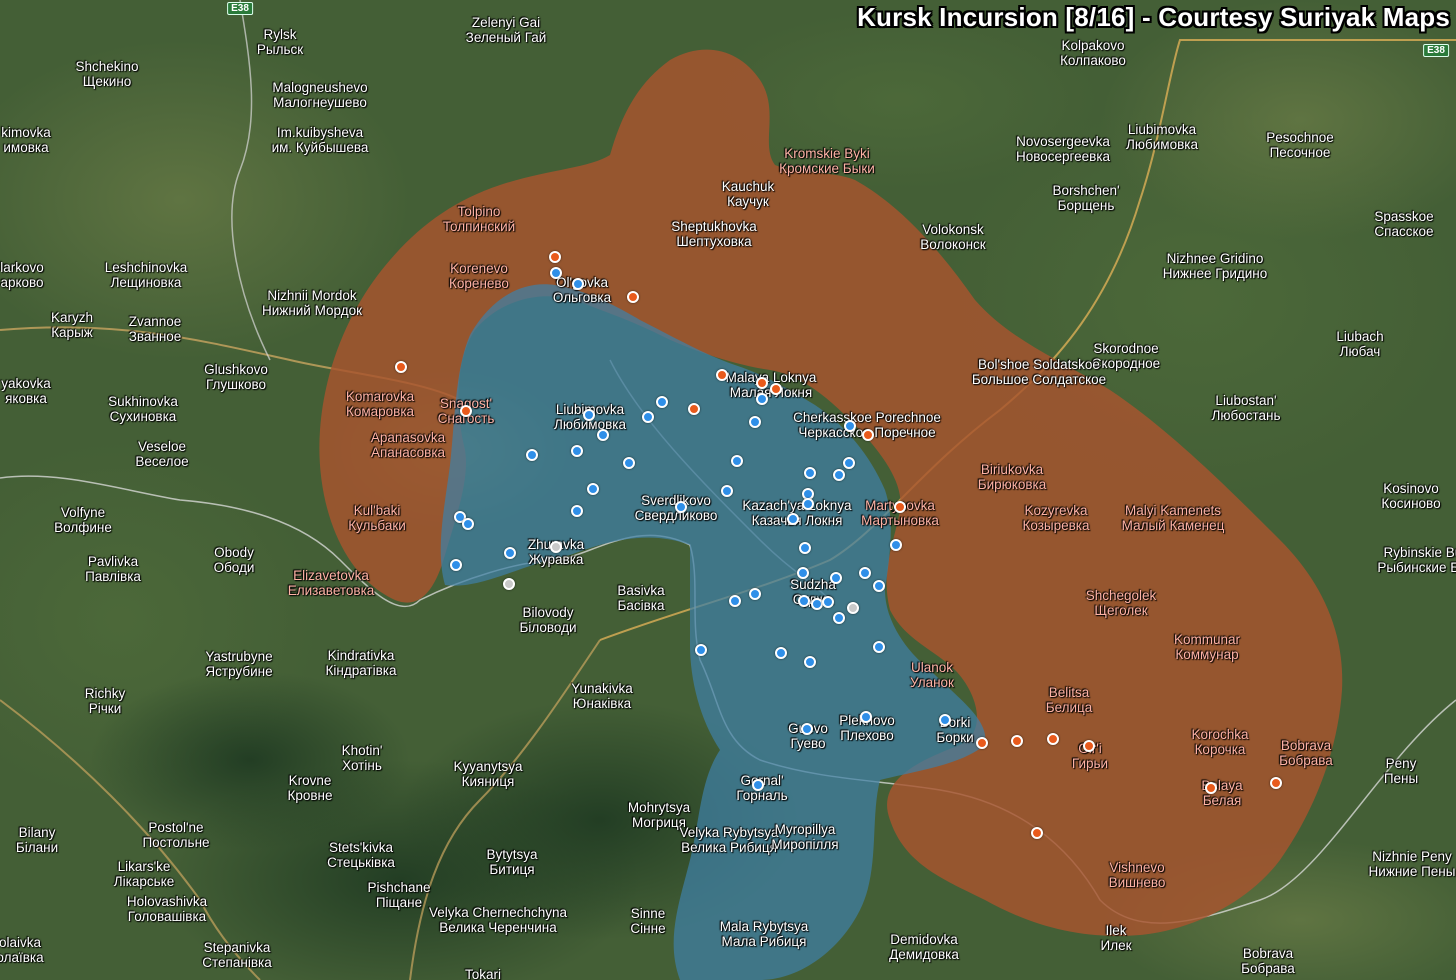  Describe the element at coordinates (236, 377) in the screenshot. I see `place-label-glushkovo: Glushkovo Глушково` at that location.